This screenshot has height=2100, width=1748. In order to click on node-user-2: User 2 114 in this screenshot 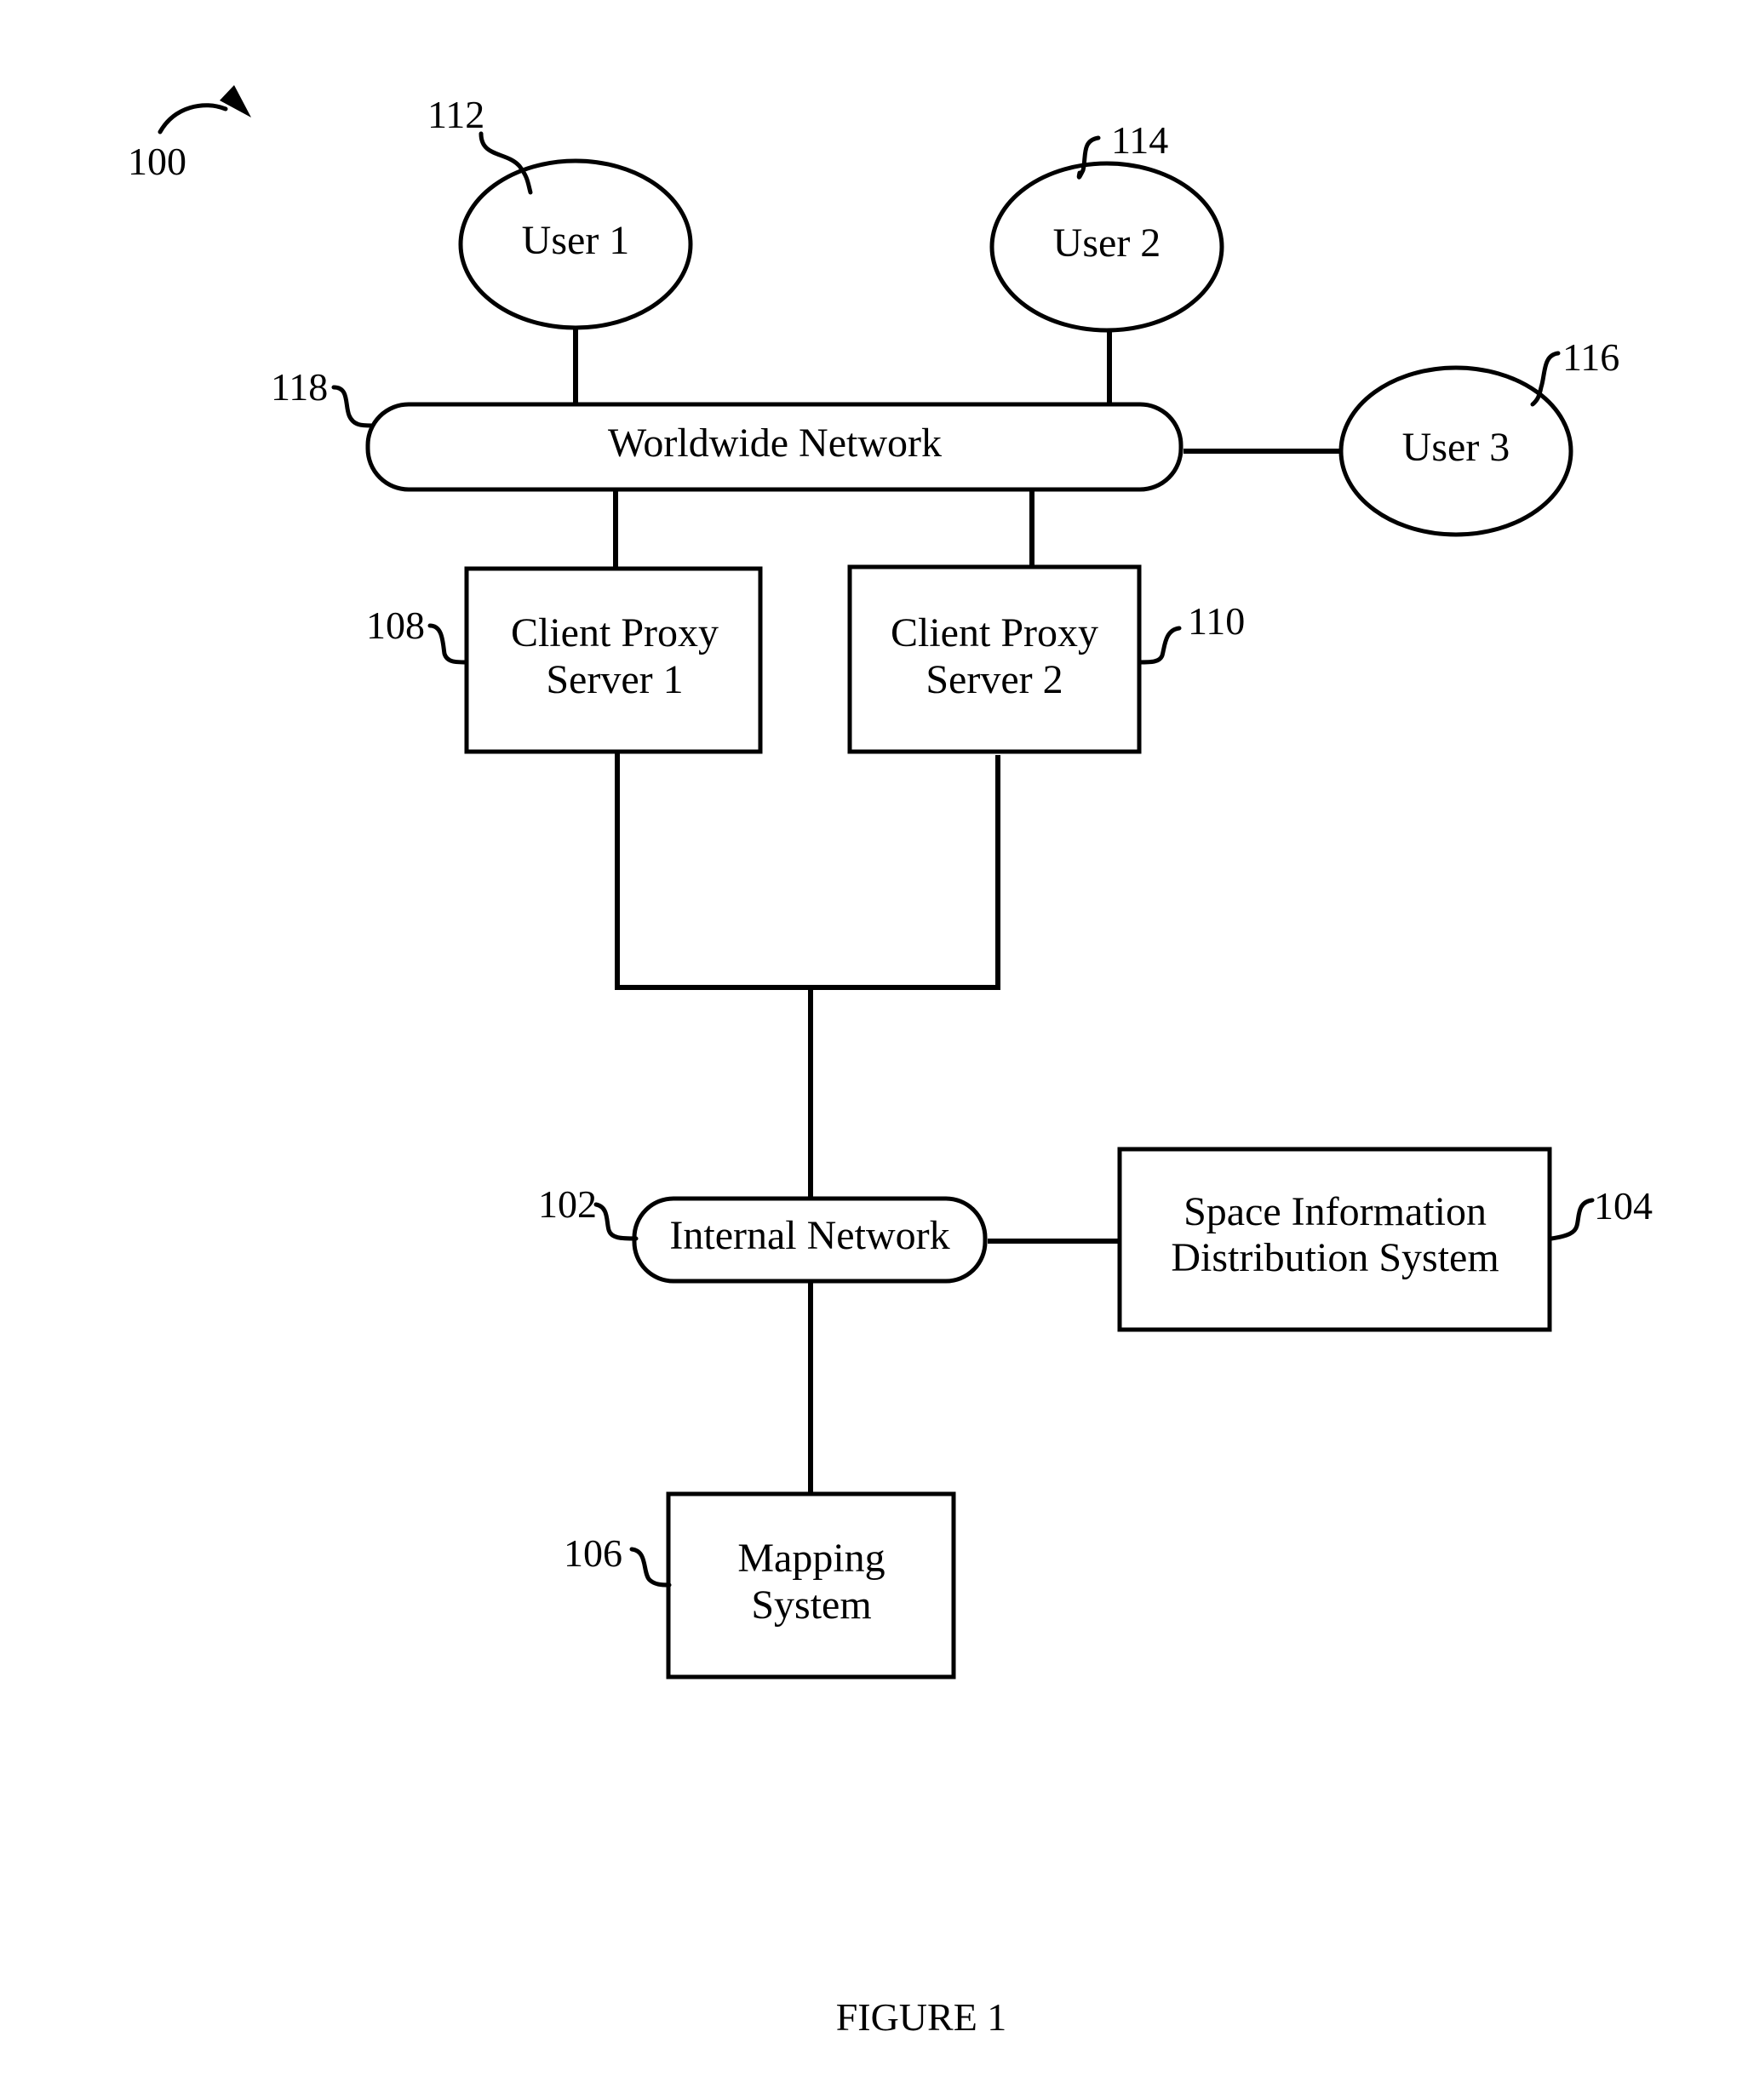, I will do `click(1106, 225)`.